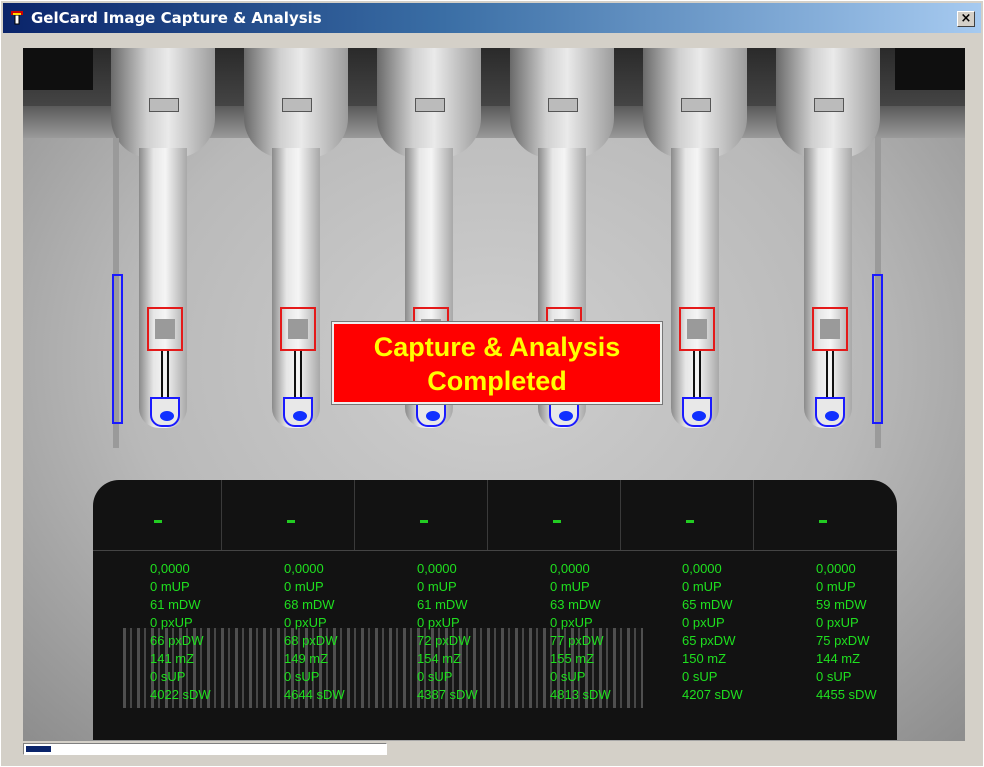 This screenshot has width=984, height=767. Describe the element at coordinates (841, 604) in the screenshot. I see `readout-value: 59 mDW` at that location.